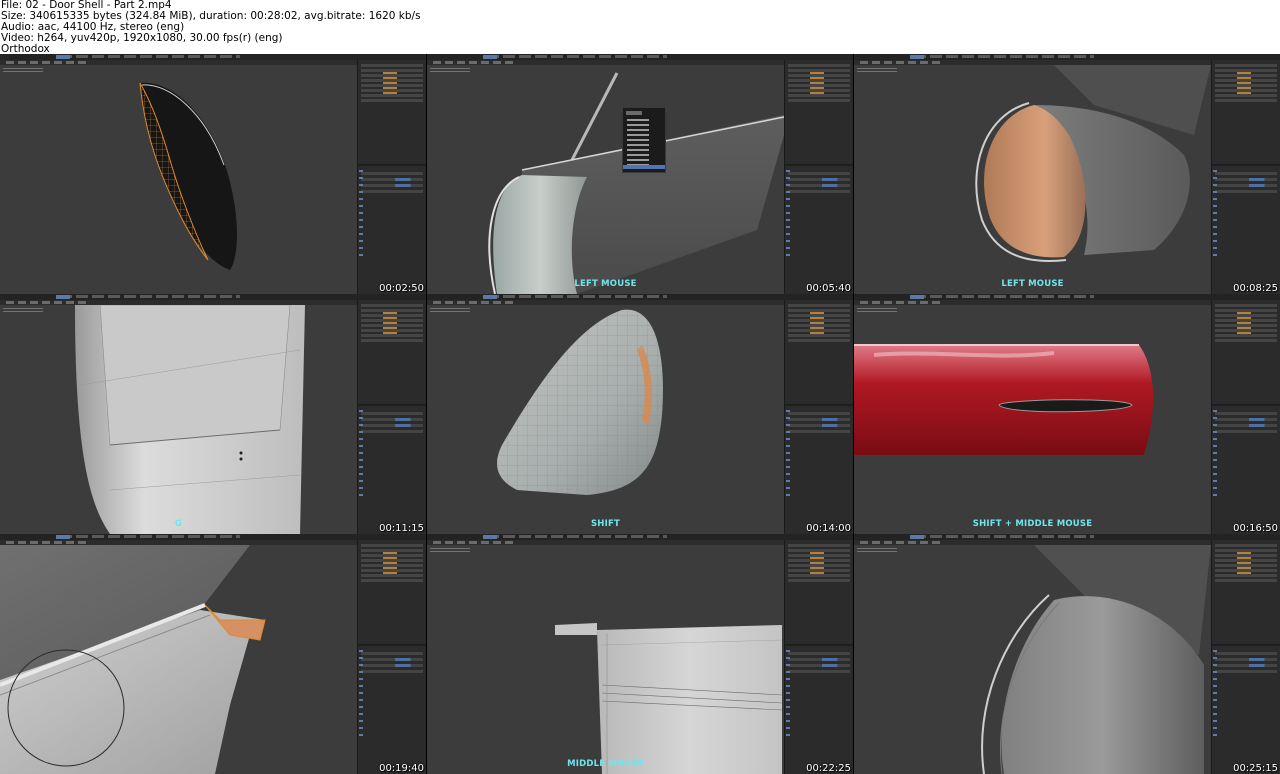  I want to click on timestamp: 00:02:50, so click(401, 288).